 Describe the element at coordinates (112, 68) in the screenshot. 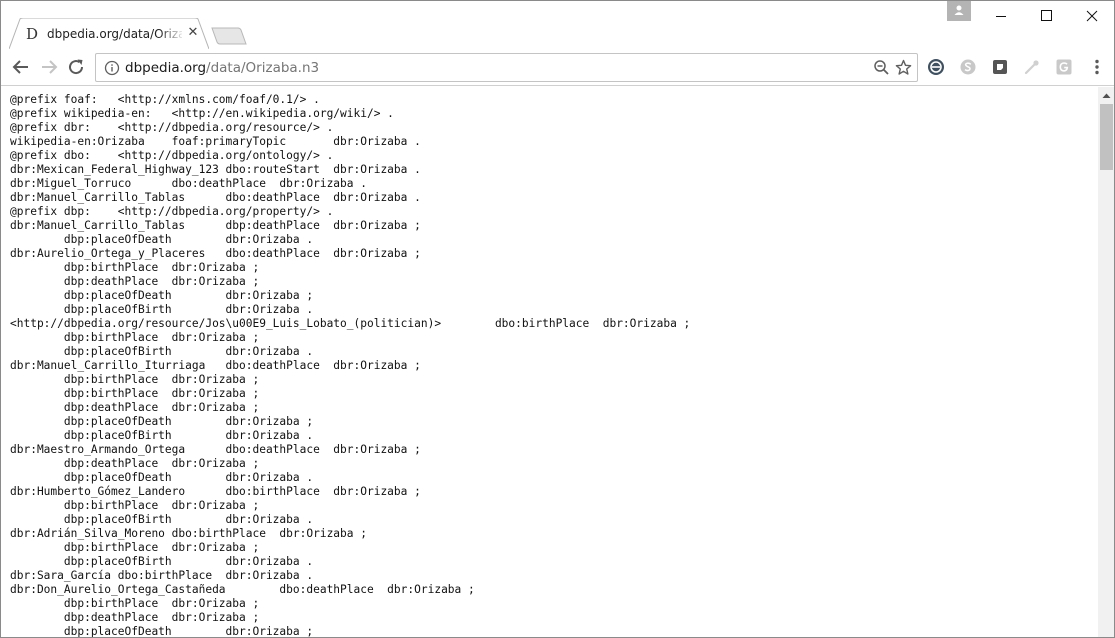

I see `info-icon` at that location.